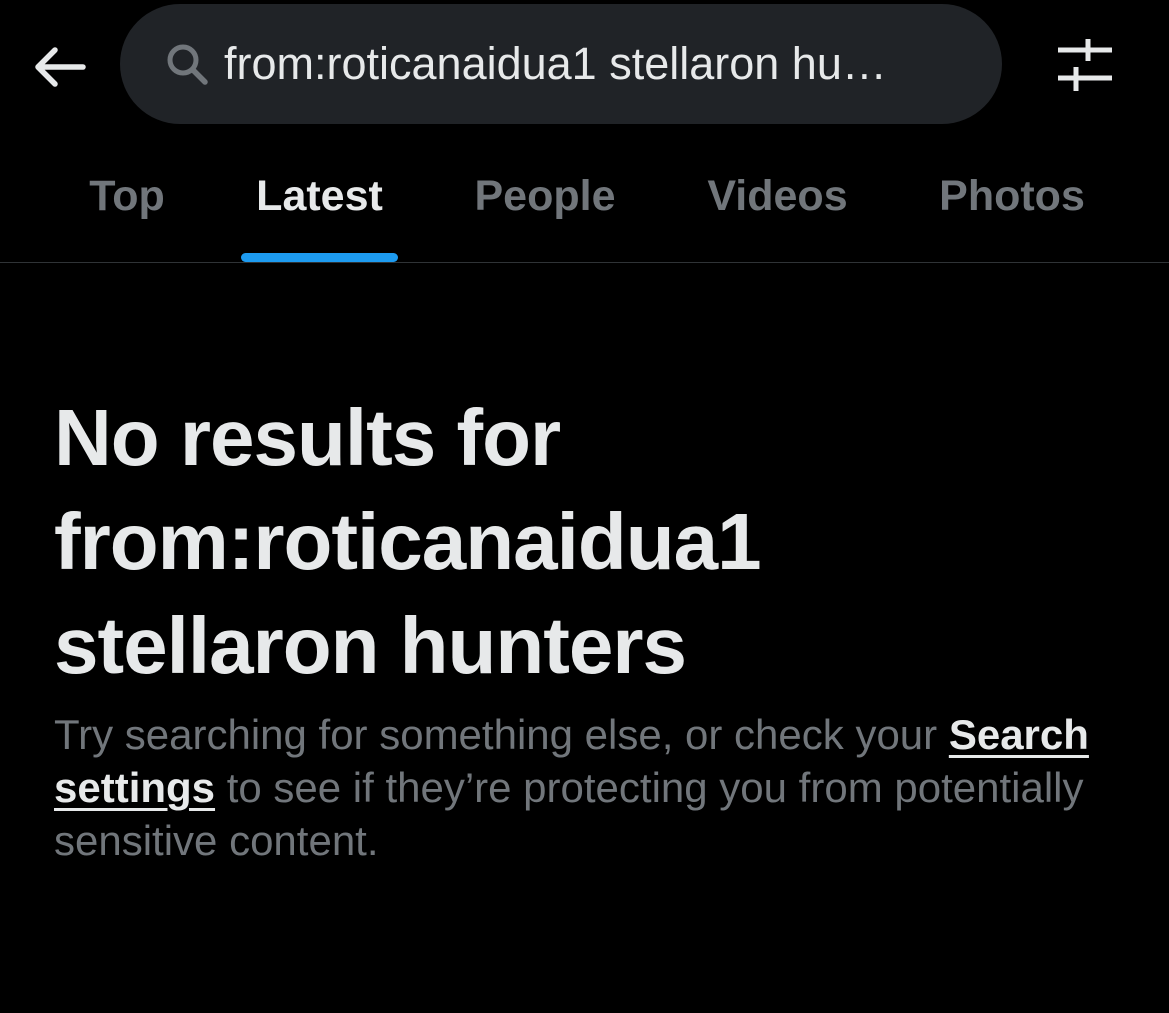  Describe the element at coordinates (545, 196) in the screenshot. I see `tab-people: People` at that location.